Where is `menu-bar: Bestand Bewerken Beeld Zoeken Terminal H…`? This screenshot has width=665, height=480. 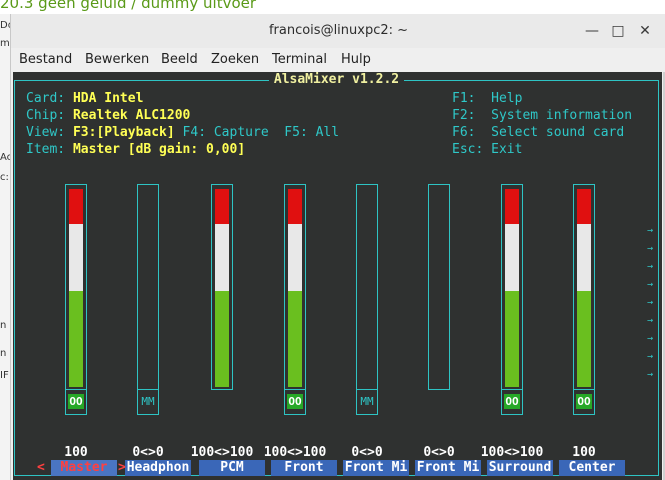 menu-bar: Bestand Bewerken Beeld Zoeken Terminal H… is located at coordinates (338, 60).